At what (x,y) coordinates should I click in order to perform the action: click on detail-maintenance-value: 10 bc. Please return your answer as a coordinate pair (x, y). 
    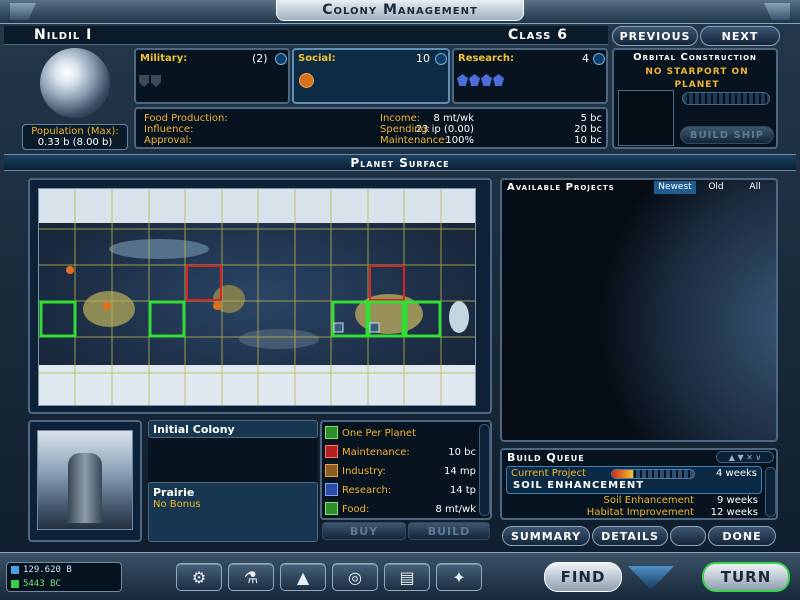
    Looking at the image, I should click on (462, 452).